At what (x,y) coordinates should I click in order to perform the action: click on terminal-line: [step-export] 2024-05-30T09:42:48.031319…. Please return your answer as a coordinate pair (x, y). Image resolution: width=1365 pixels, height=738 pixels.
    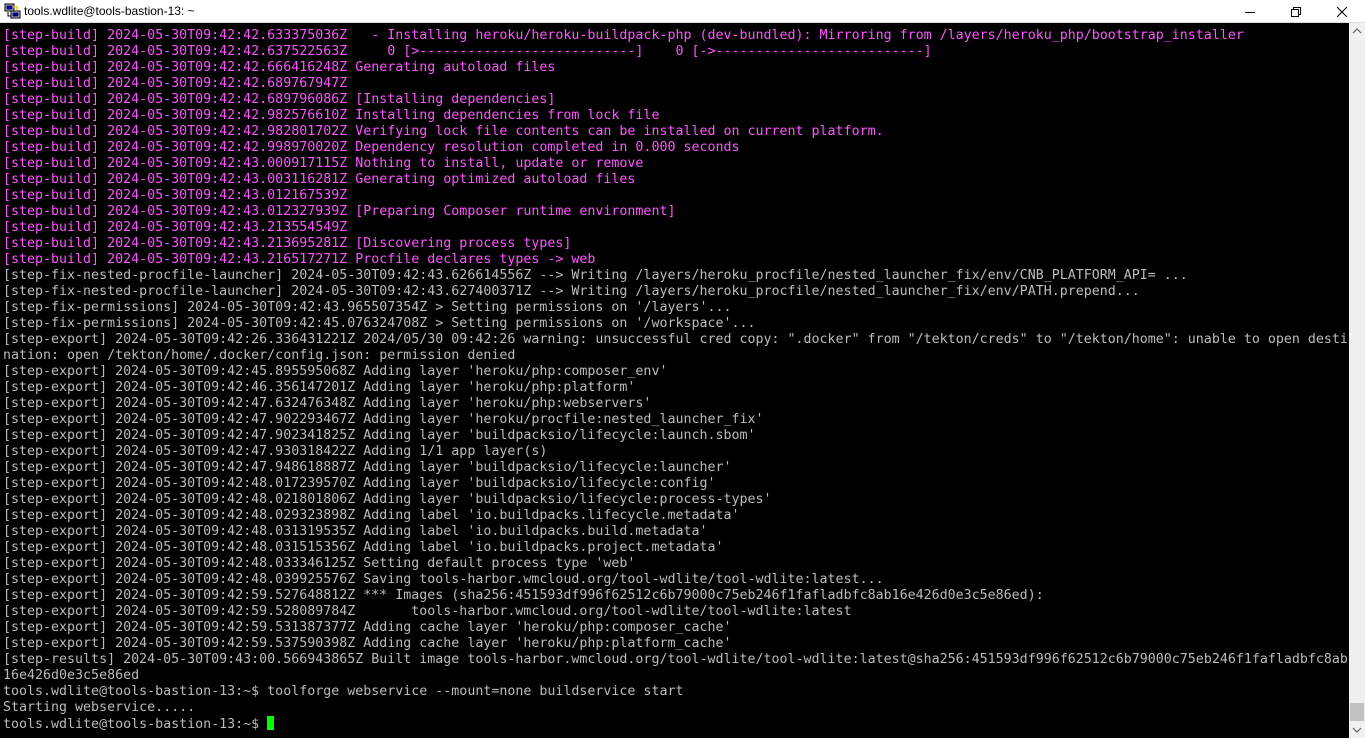
    Looking at the image, I should click on (355, 531).